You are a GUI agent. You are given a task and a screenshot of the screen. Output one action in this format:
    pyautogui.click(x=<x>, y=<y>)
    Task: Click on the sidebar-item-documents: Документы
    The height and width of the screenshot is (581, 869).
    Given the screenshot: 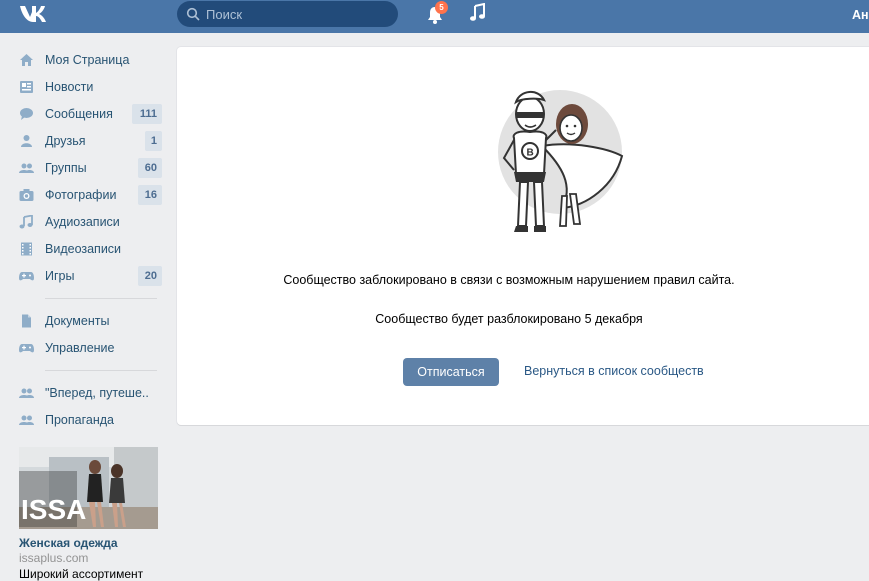 What is the action you would take?
    pyautogui.click(x=85, y=321)
    